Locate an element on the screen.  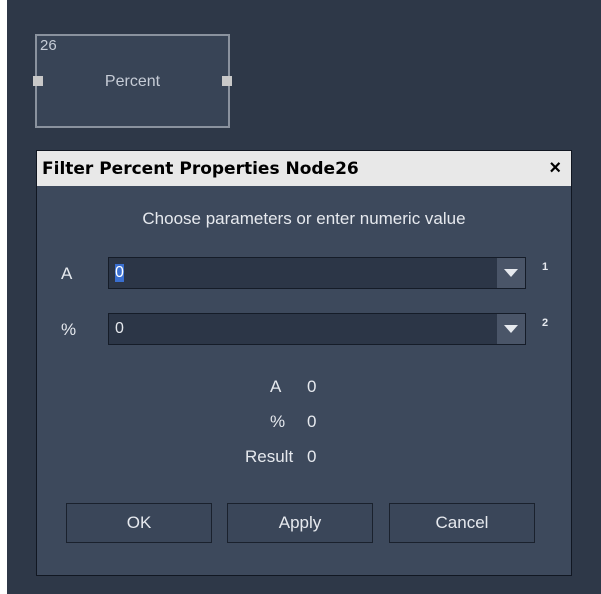
dialog-title: Filter Percent Properties Node26 is located at coordinates (200, 169).